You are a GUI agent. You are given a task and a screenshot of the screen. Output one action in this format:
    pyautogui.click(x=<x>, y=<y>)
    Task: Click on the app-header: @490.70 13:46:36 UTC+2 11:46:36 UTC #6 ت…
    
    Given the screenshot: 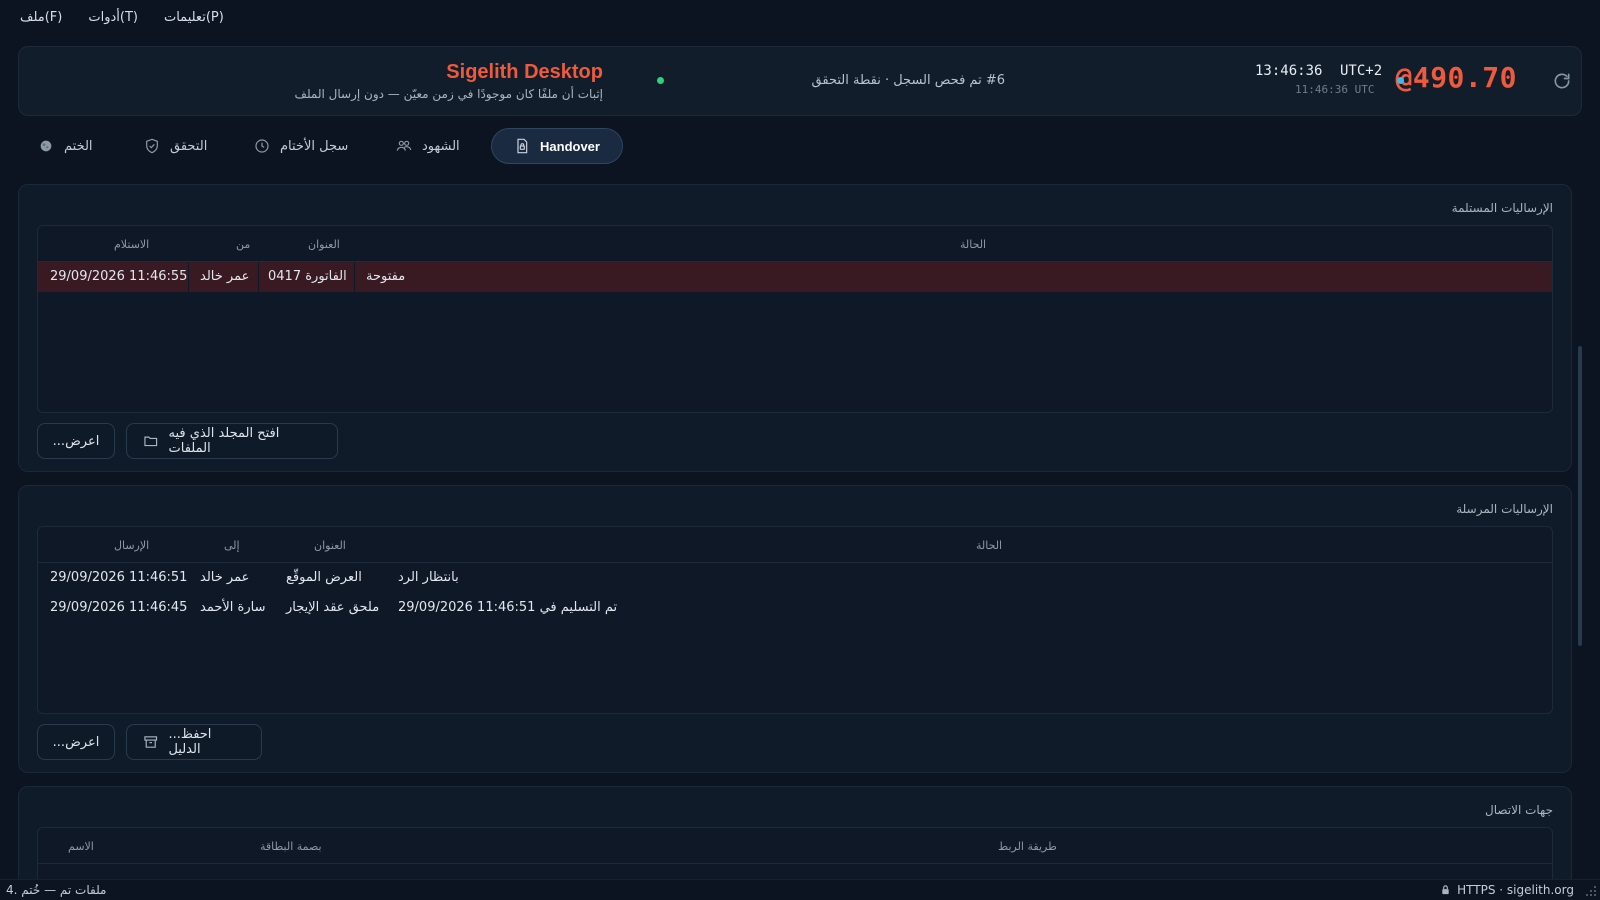 What is the action you would take?
    pyautogui.click(x=800, y=81)
    